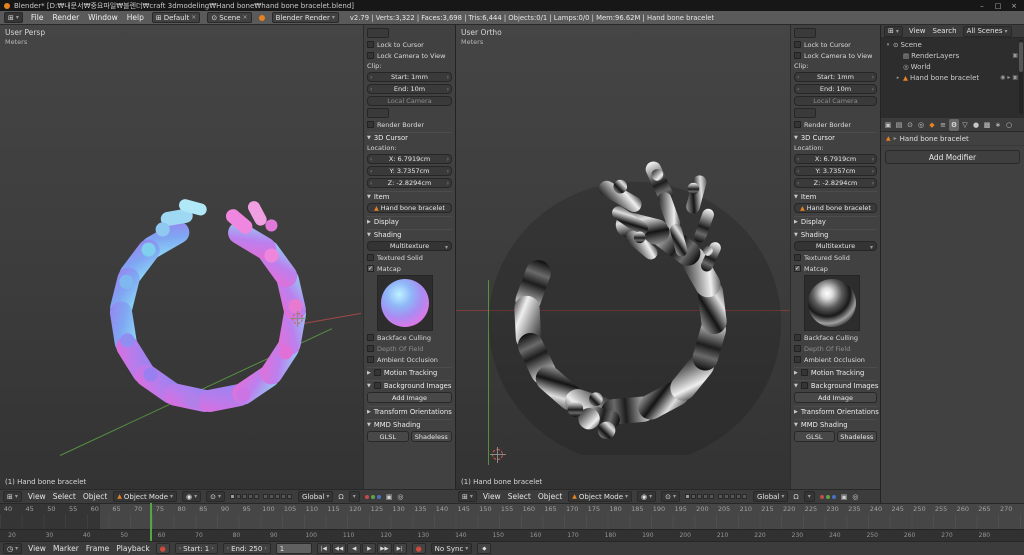  Describe the element at coordinates (899, 125) in the screenshot. I see `render-layers-tab: ▤` at that location.